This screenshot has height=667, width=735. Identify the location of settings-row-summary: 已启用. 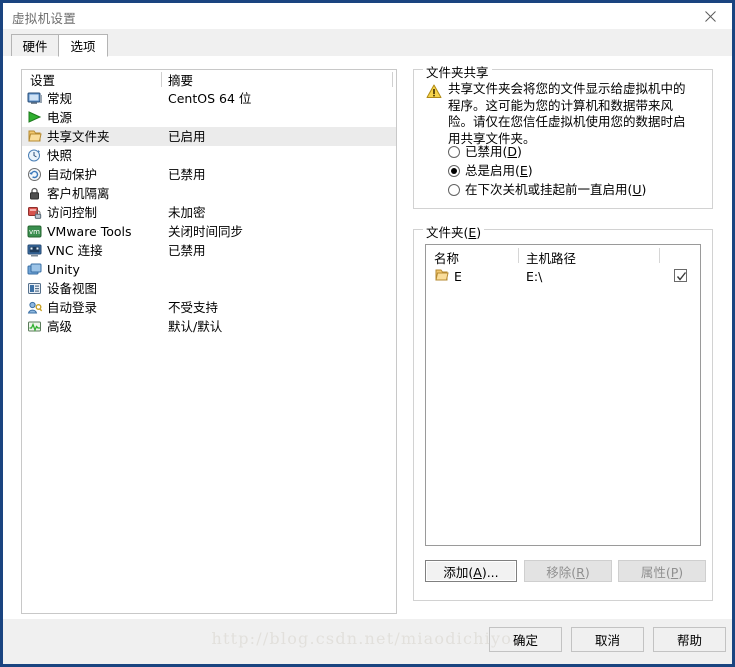
(187, 136).